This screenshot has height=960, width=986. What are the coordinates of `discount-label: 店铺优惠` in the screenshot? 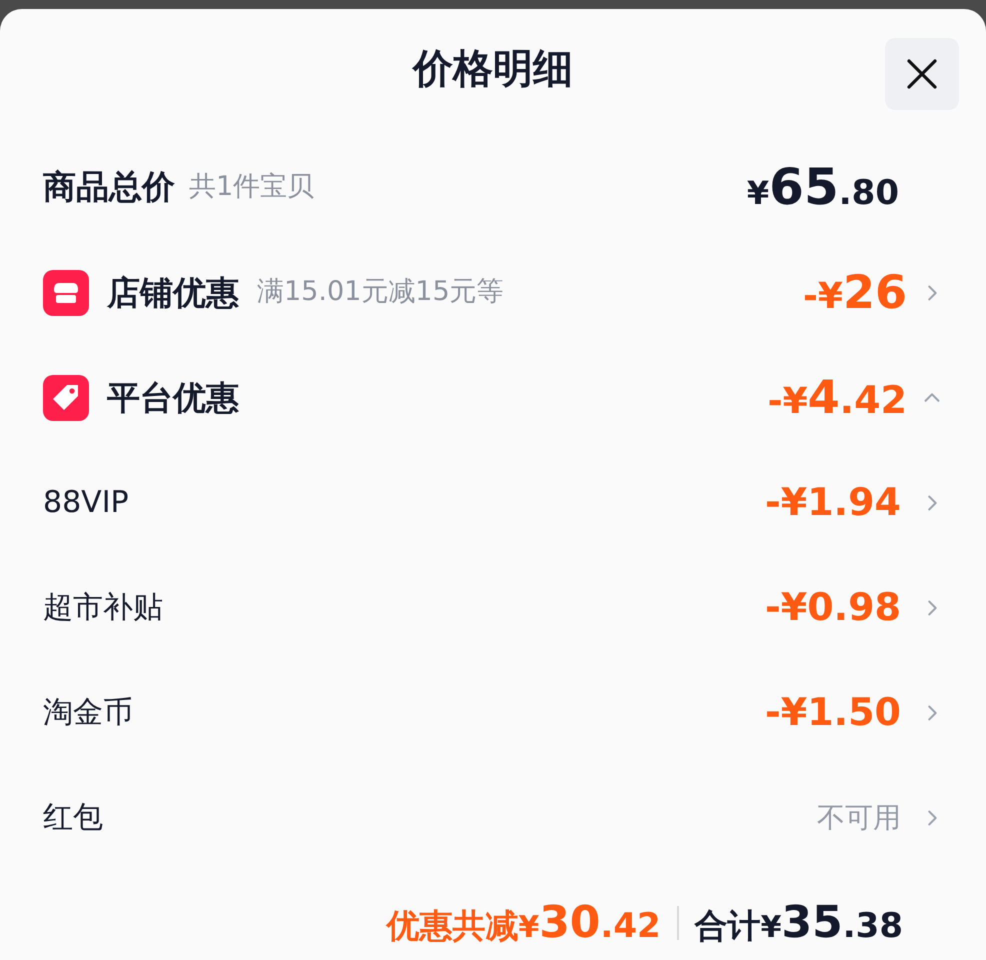 It's located at (173, 293).